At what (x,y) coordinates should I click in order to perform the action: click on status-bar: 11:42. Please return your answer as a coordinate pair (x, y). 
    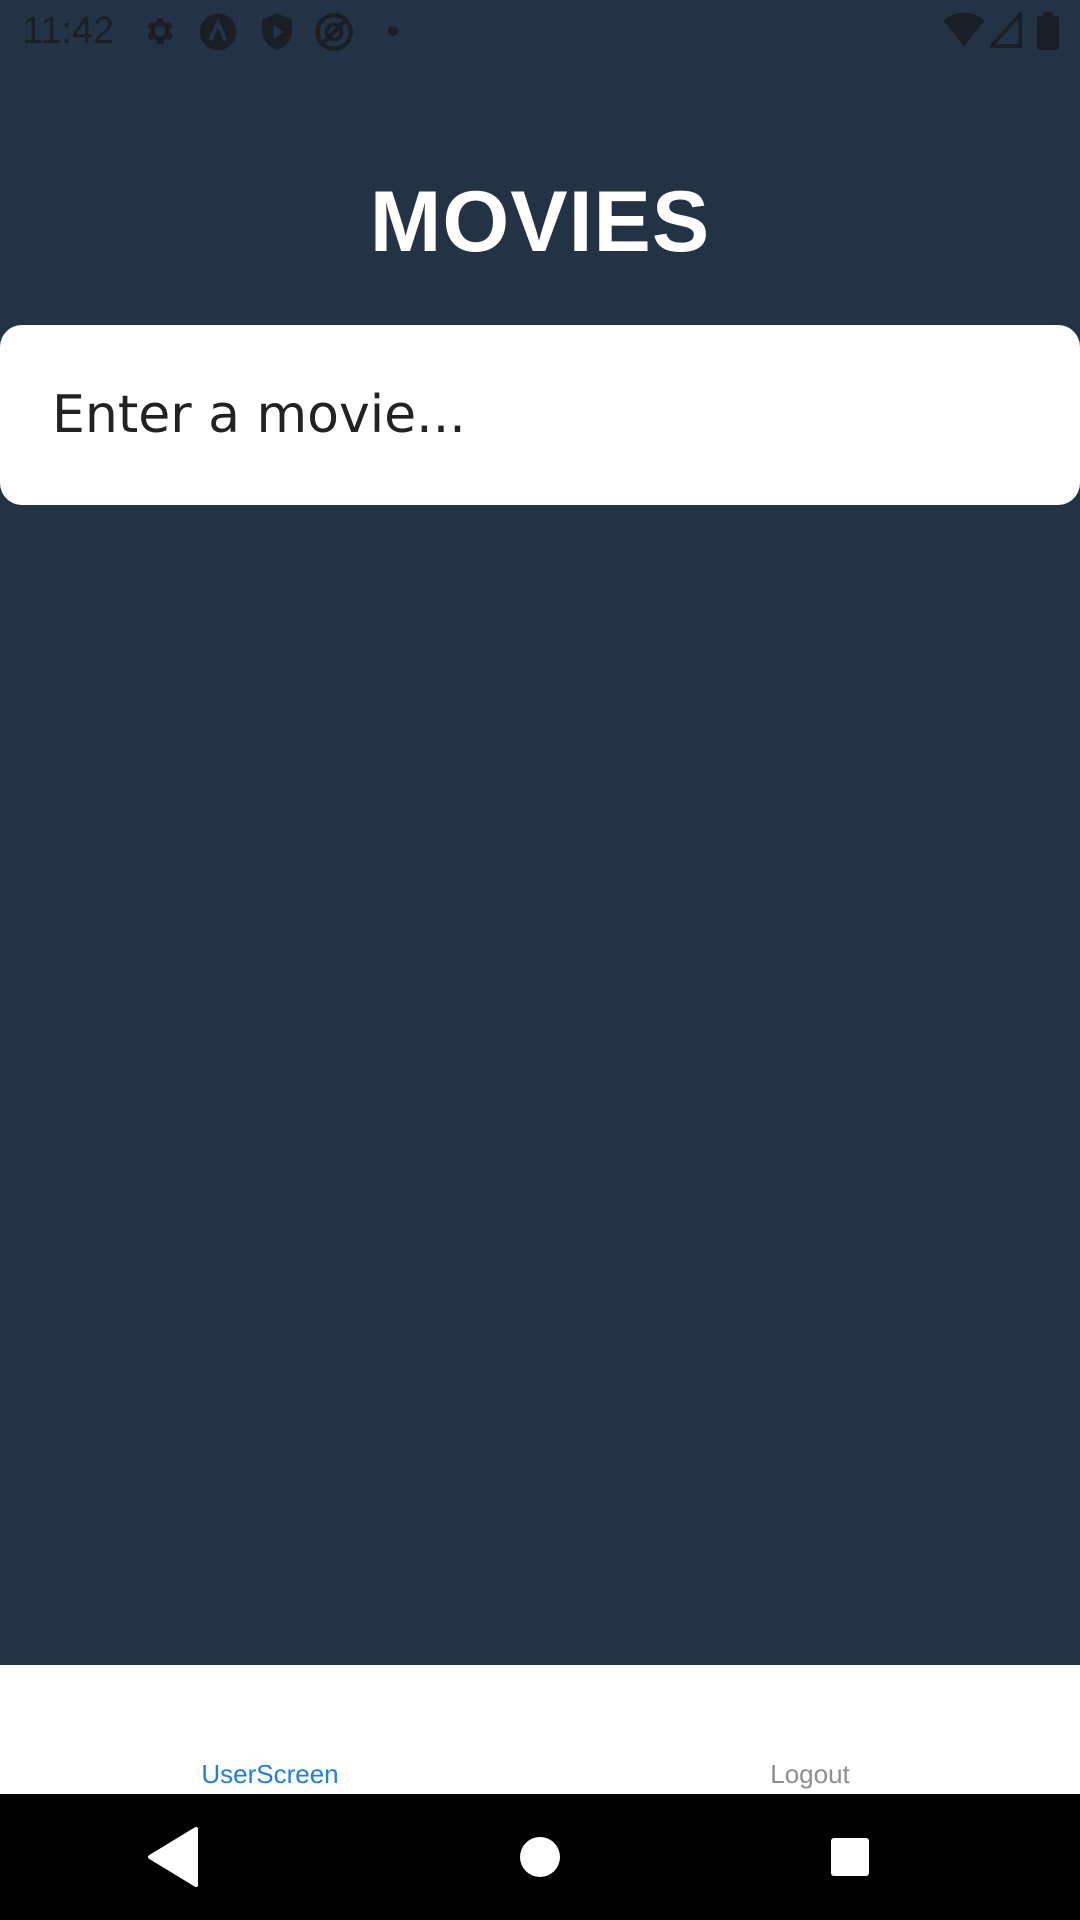
    Looking at the image, I should click on (540, 31).